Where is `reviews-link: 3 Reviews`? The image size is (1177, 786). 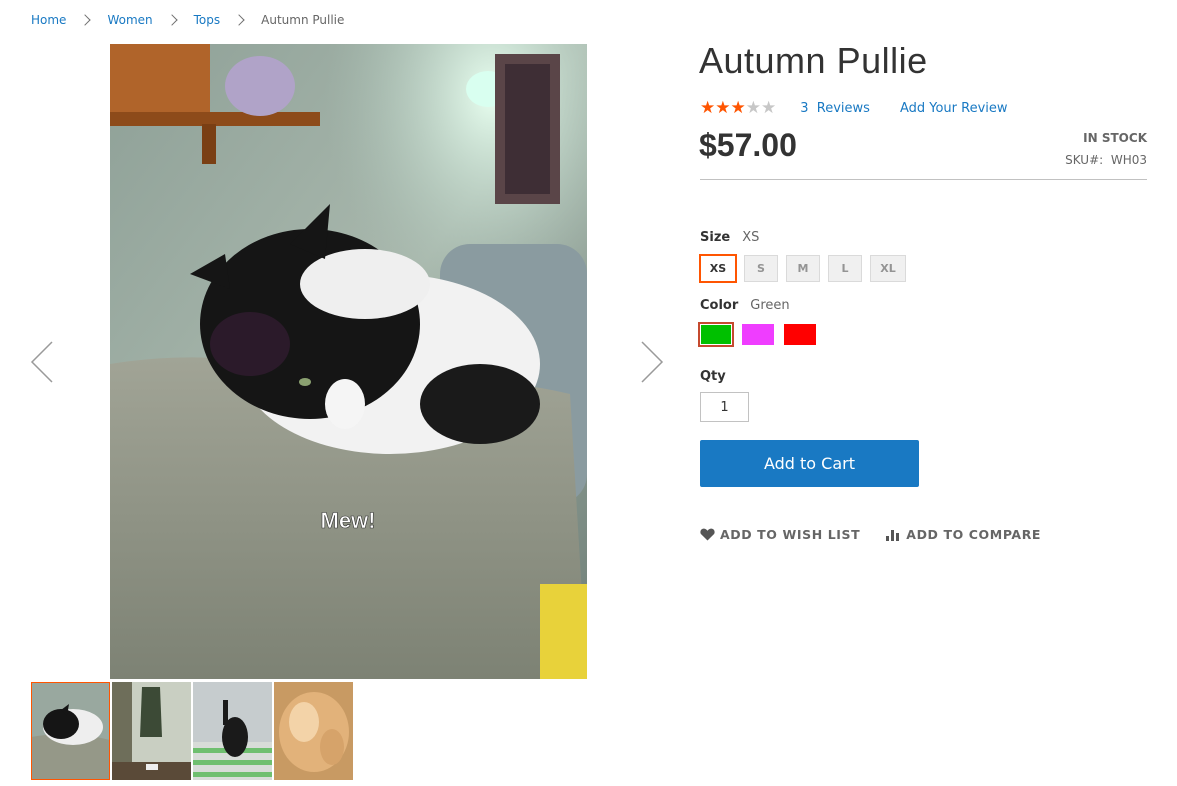 reviews-link: 3 Reviews is located at coordinates (835, 108).